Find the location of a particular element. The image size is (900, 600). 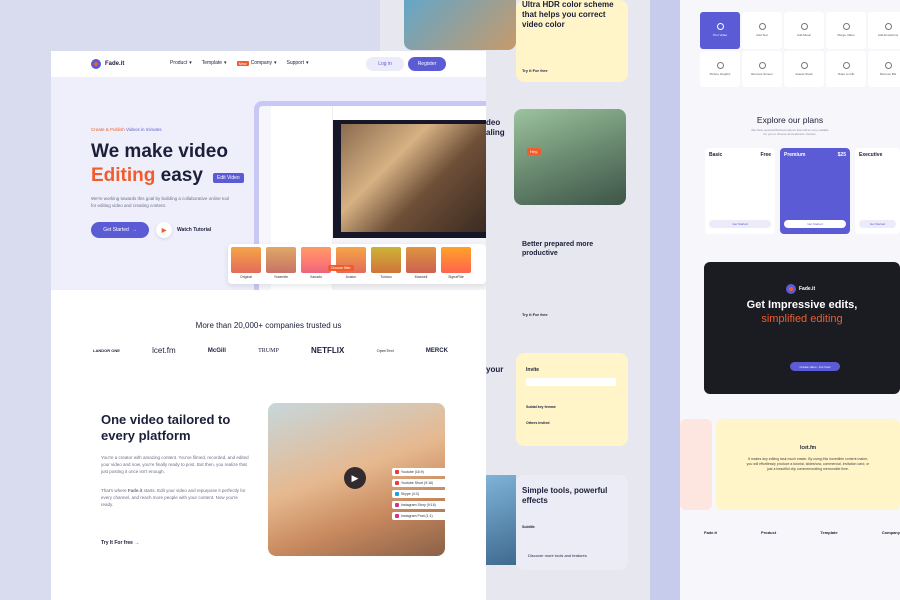

nav-product: Product ▾ is located at coordinates (181, 63).